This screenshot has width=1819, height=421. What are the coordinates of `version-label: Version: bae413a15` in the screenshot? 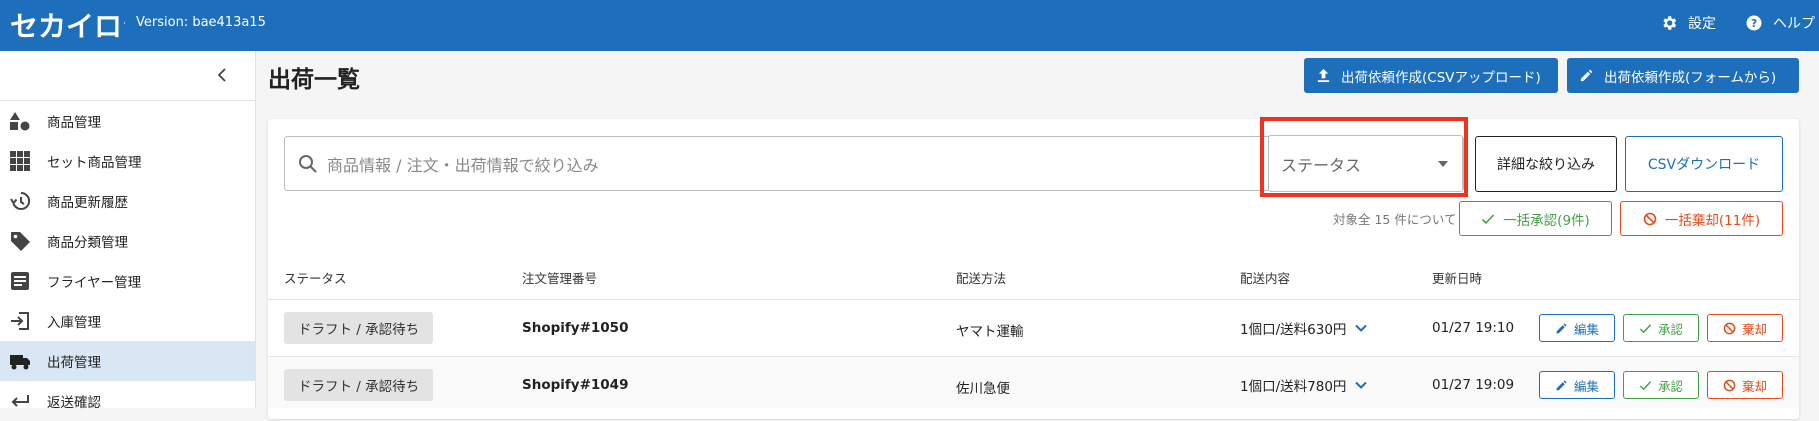 It's located at (201, 22).